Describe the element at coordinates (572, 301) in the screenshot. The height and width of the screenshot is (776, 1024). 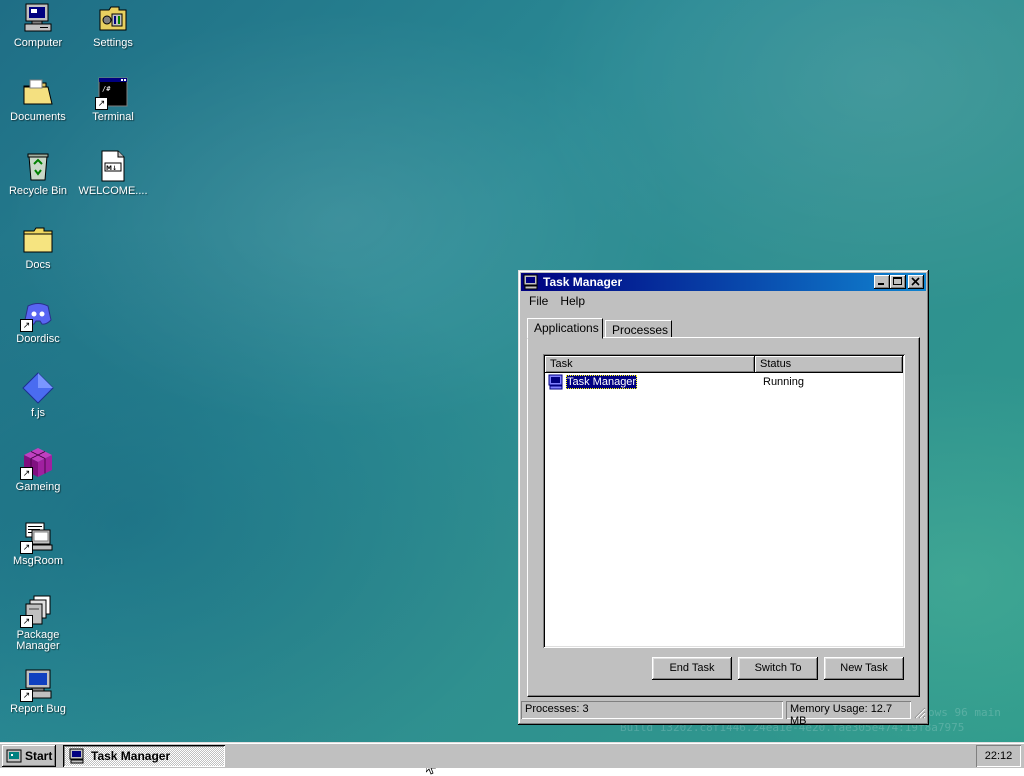
I see `menu-help: Help` at that location.